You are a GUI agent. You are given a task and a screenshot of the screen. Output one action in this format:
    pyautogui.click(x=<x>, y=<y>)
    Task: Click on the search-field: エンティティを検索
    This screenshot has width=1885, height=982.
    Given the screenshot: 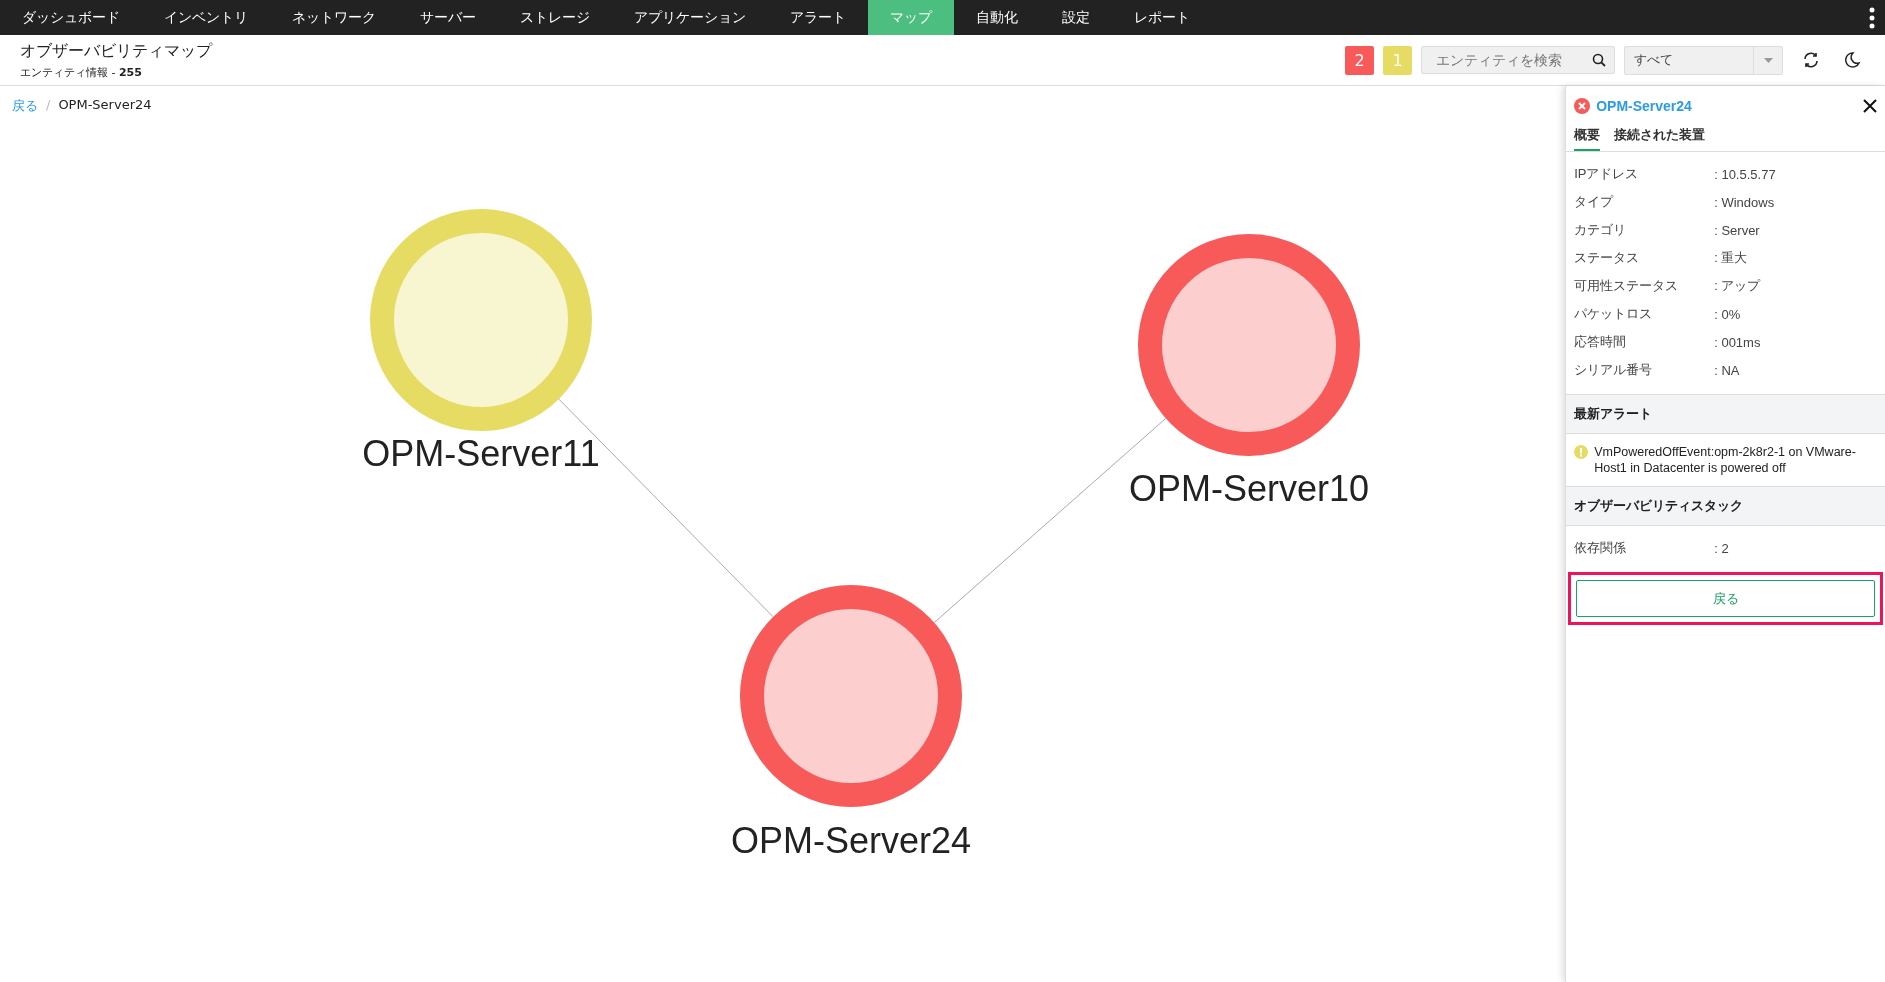 What is the action you would take?
    pyautogui.click(x=1518, y=60)
    